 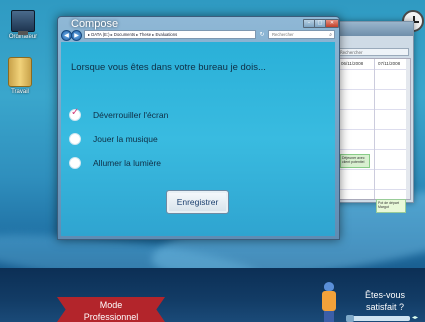 I want to click on forward-button: ▶, so click(x=76, y=35).